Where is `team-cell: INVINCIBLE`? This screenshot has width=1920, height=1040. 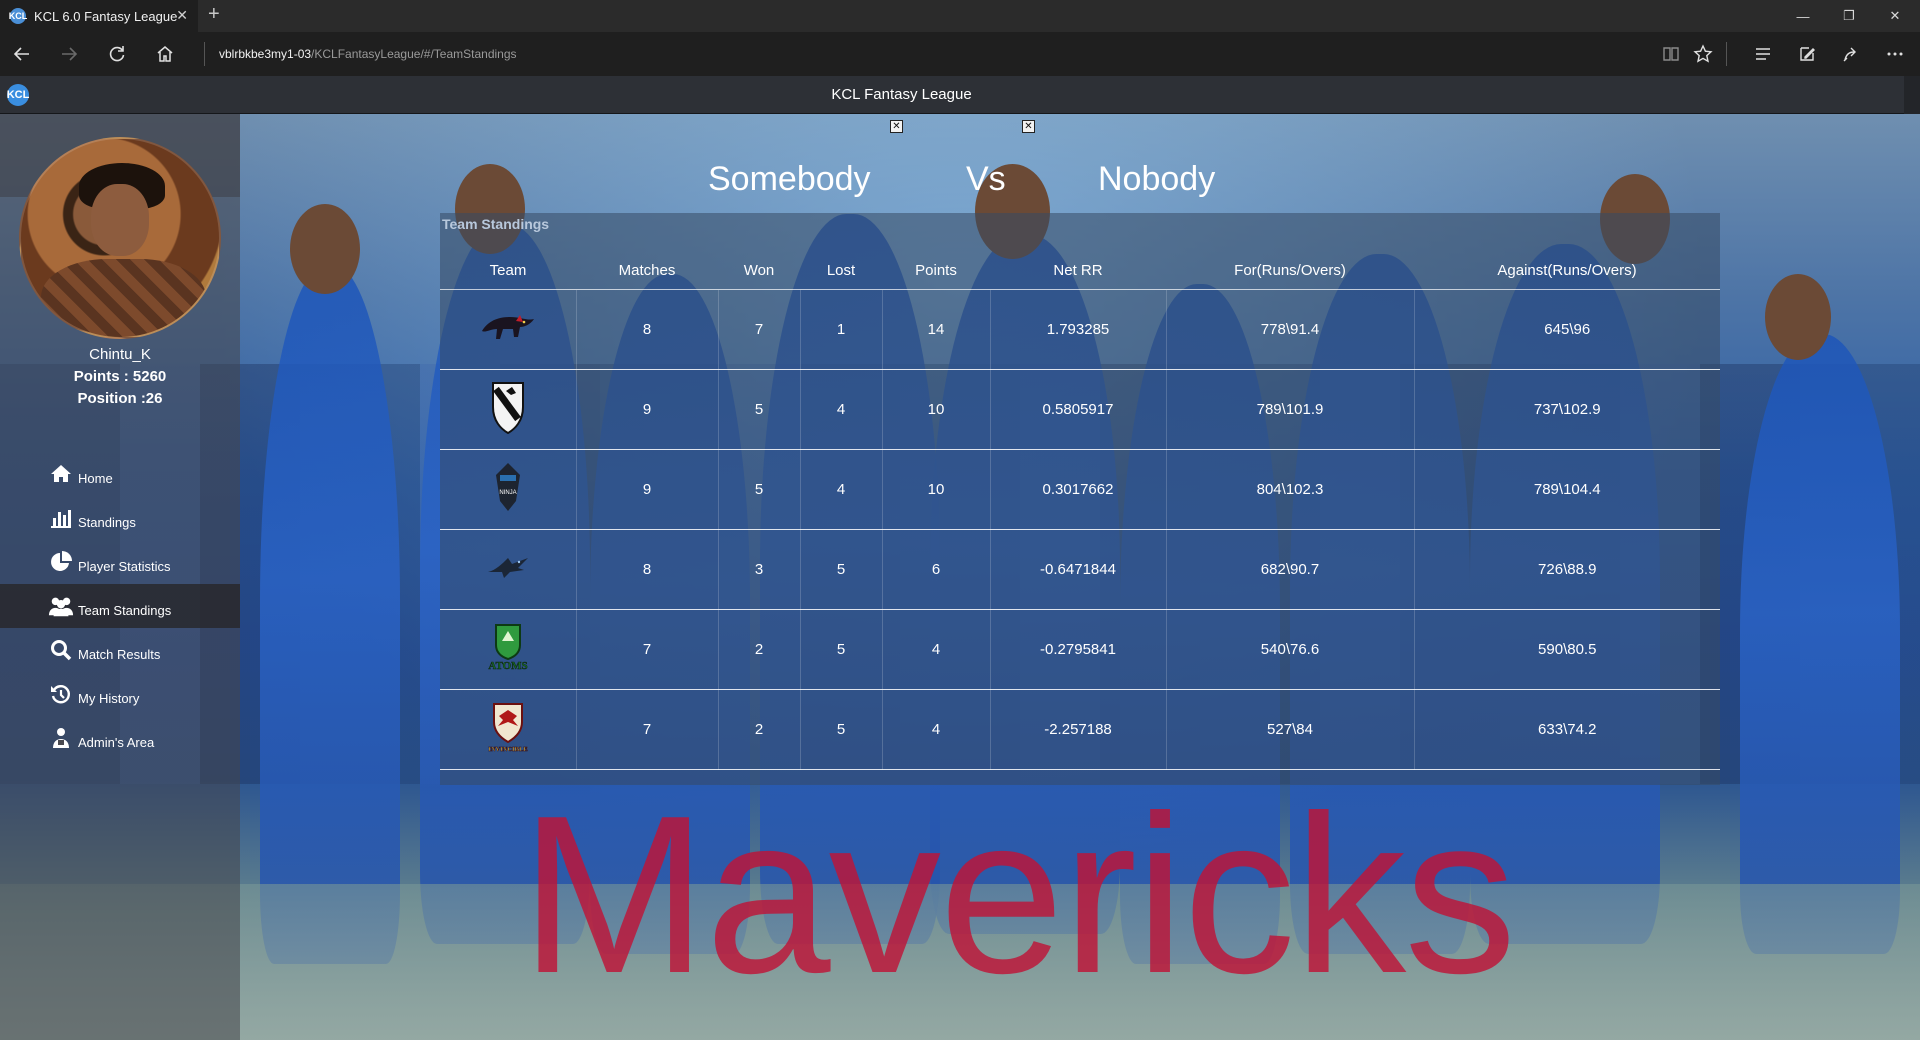
team-cell: INVINCIBLE is located at coordinates (508, 729).